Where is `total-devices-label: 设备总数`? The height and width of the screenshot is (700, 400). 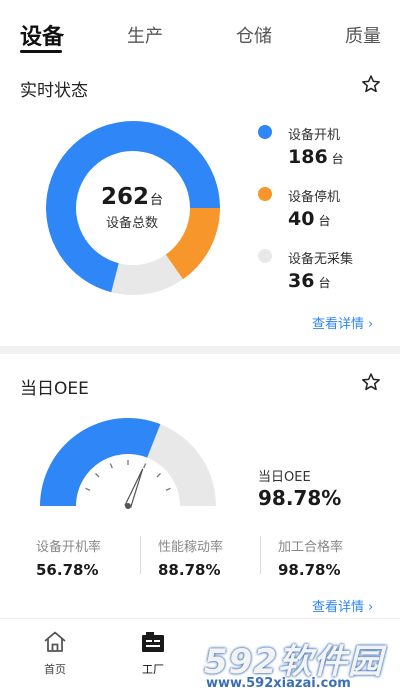
total-devices-label: 设备总数 is located at coordinates (131, 223).